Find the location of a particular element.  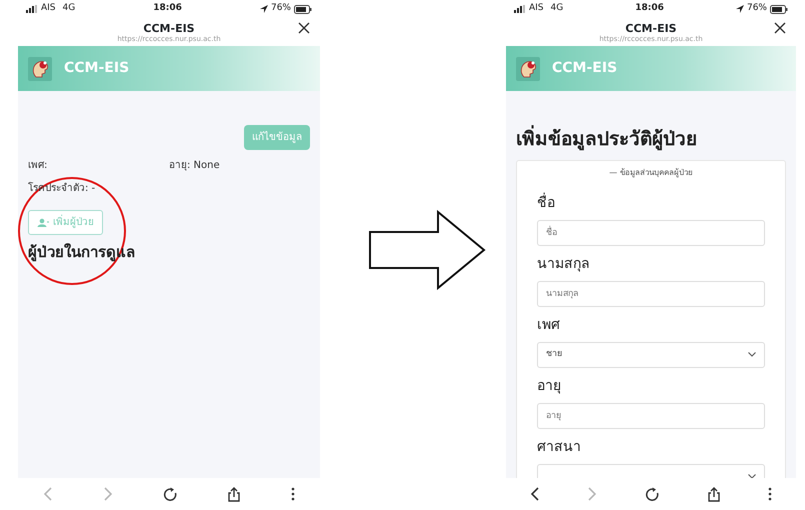

info-text: อายุ: None is located at coordinates (195, 166).